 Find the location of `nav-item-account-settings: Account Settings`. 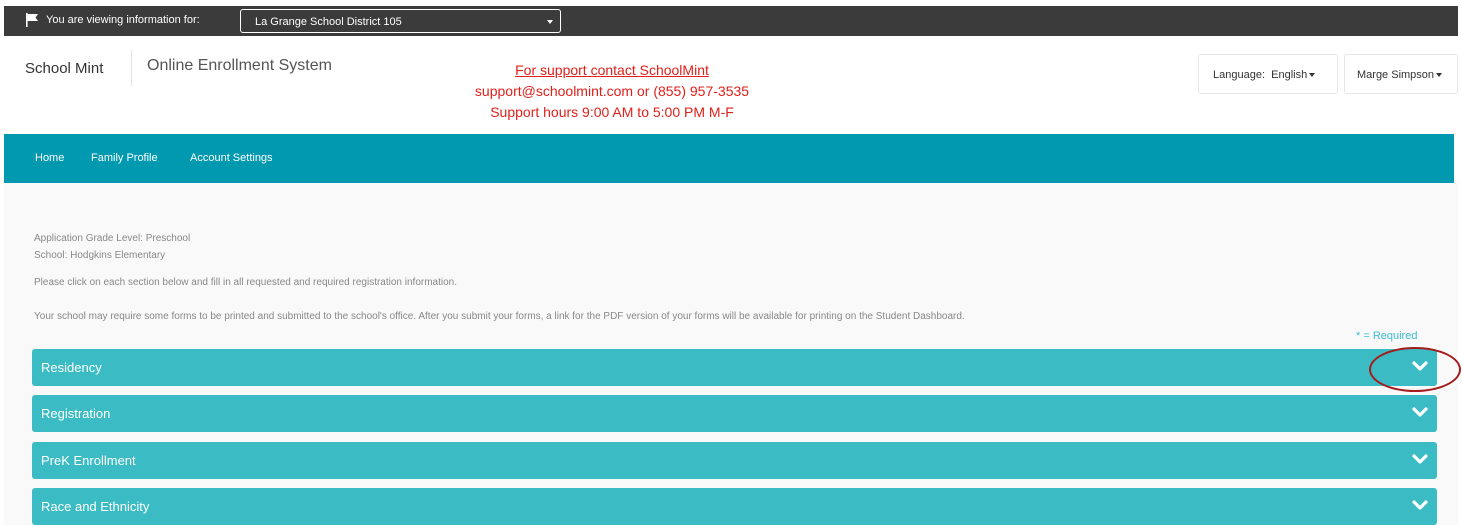

nav-item-account-settings: Account Settings is located at coordinates (231, 158).